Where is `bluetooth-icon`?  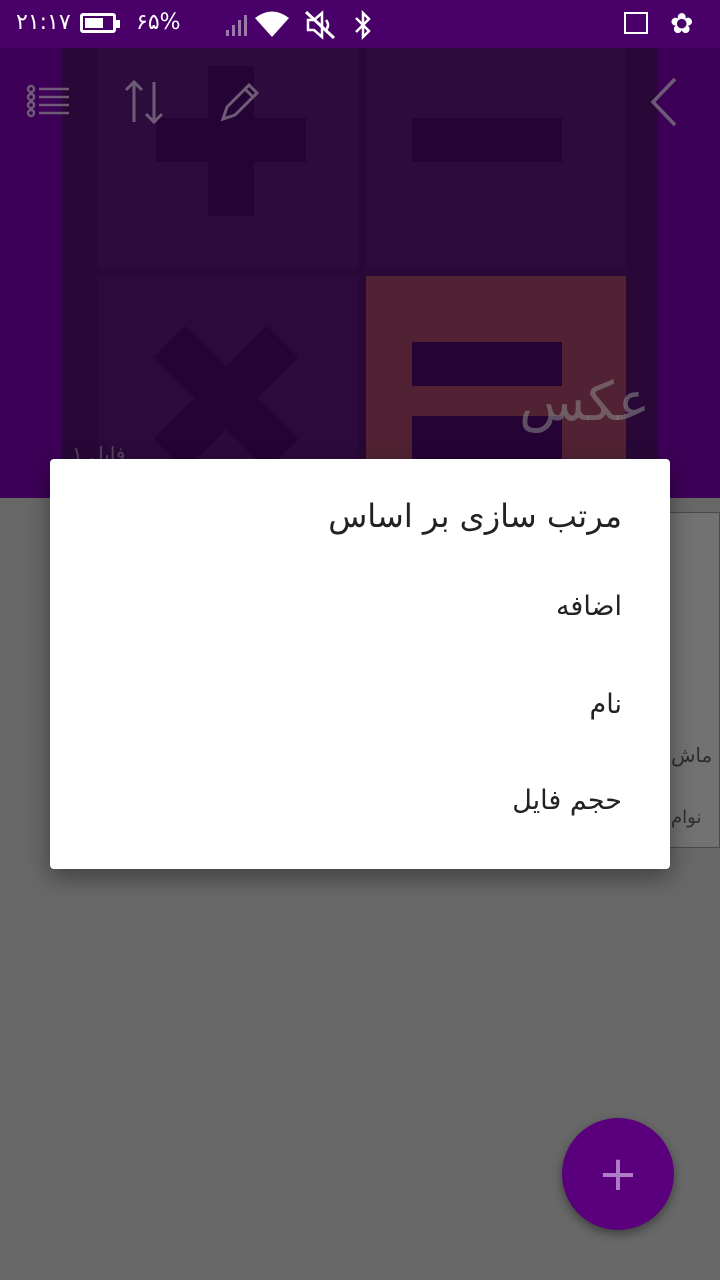 bluetooth-icon is located at coordinates (363, 25).